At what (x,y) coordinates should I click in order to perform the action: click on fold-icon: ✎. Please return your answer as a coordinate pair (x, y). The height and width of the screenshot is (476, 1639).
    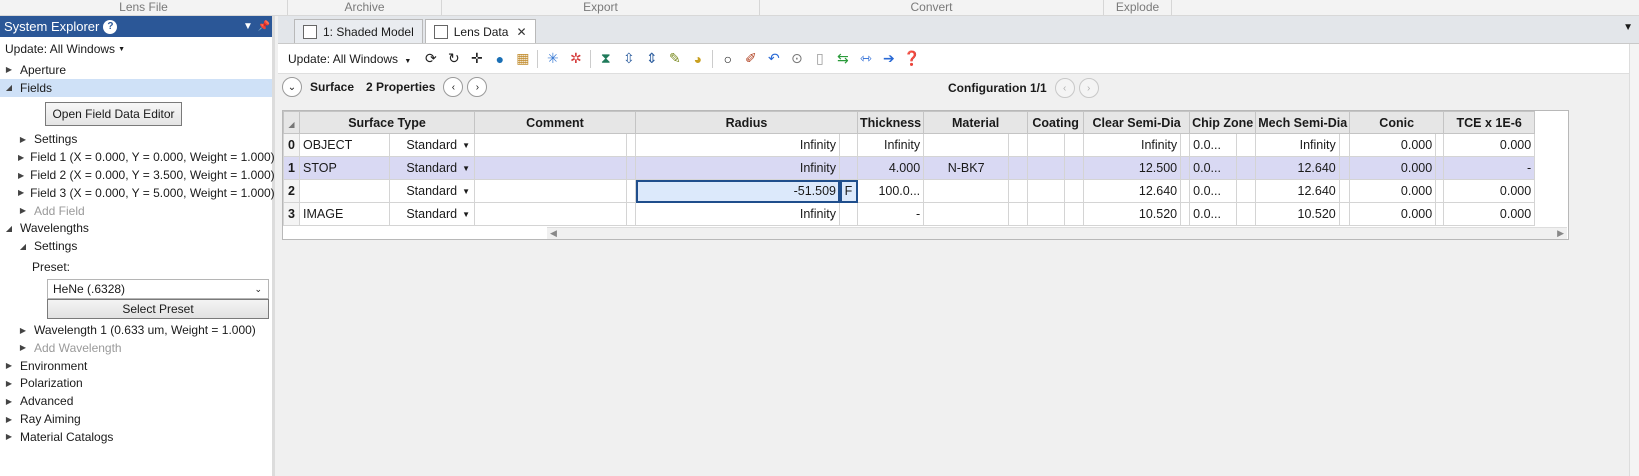
    Looking at the image, I should click on (675, 59).